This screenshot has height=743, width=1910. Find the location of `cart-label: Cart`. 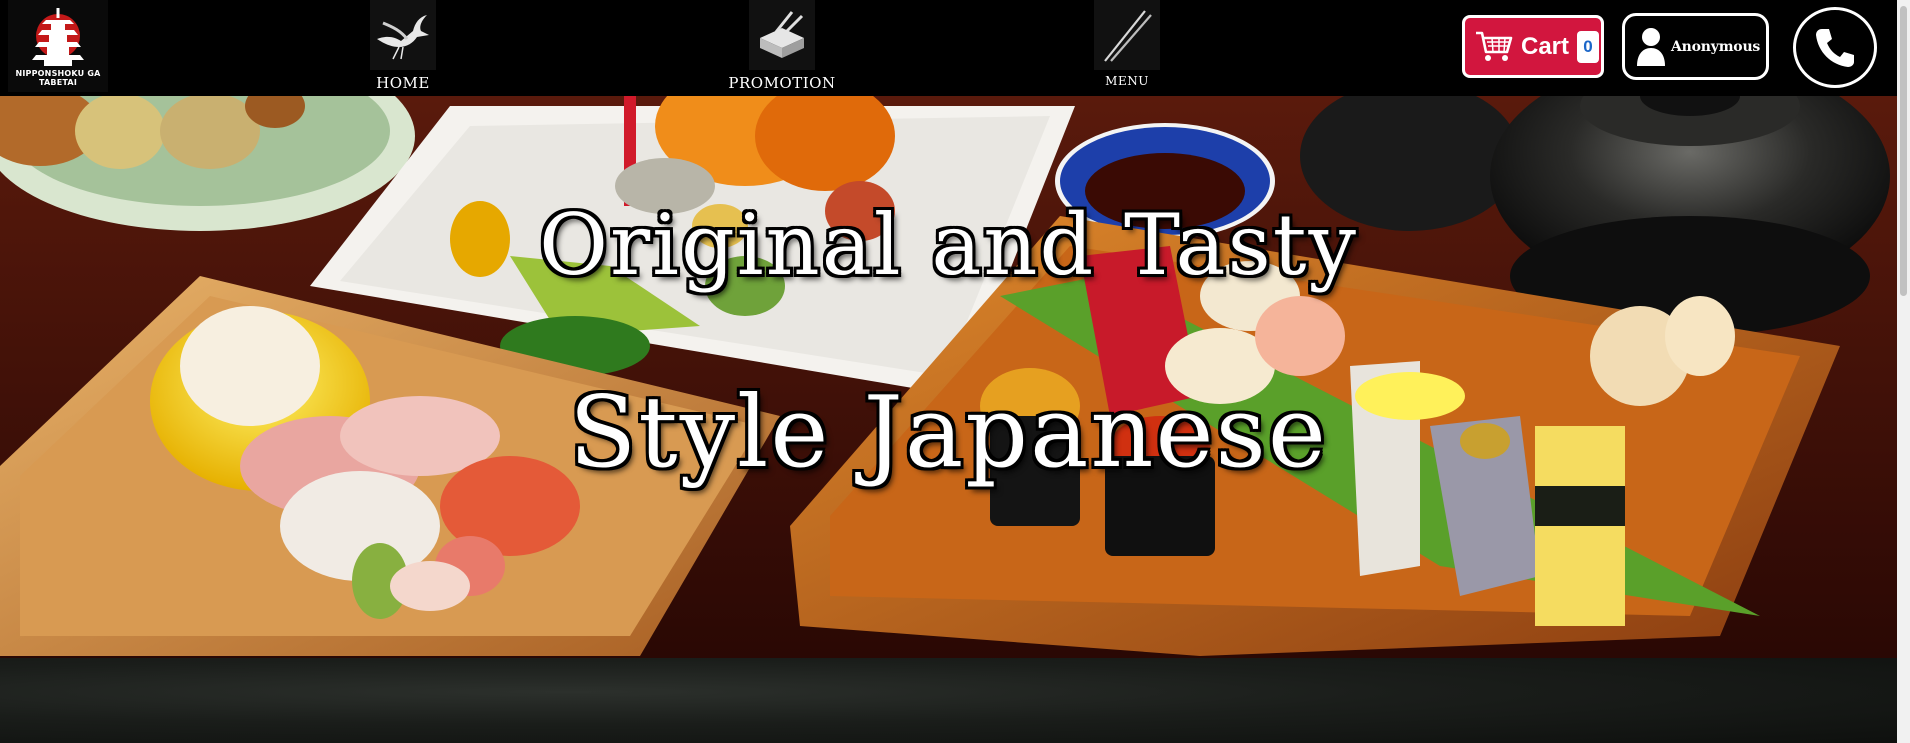

cart-label: Cart is located at coordinates (1545, 46).